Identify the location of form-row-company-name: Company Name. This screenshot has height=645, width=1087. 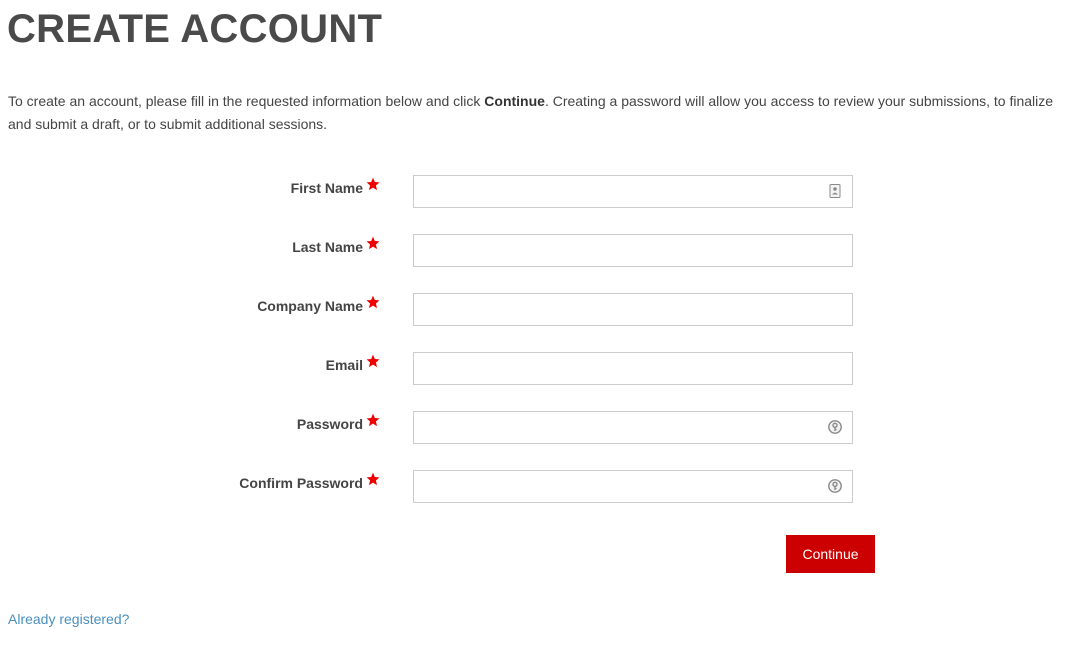
(450, 310).